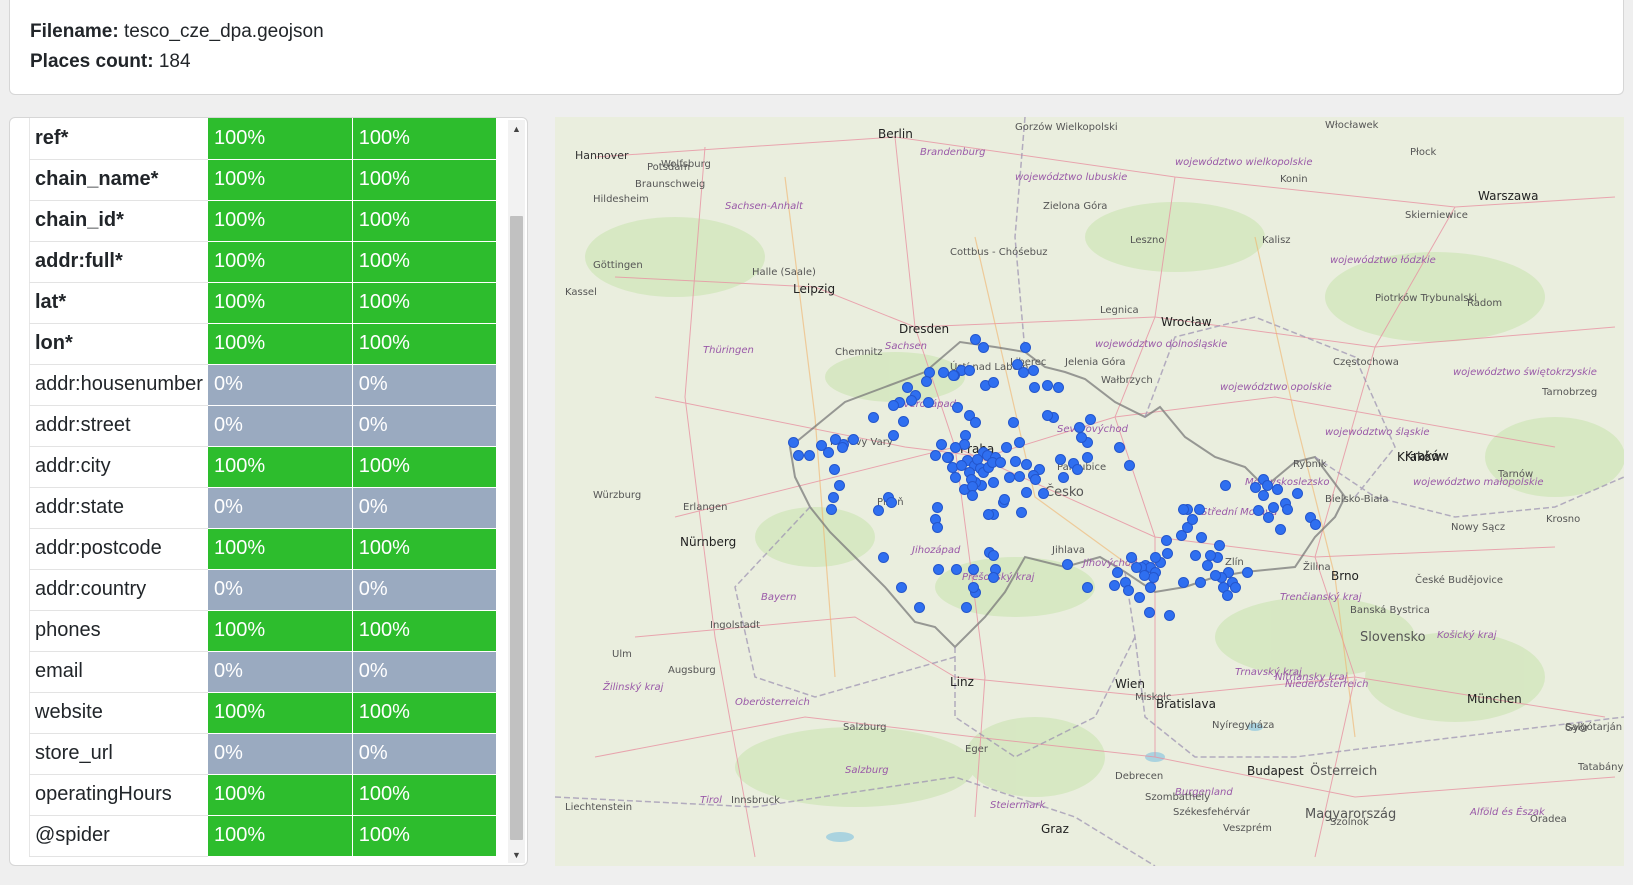 This screenshot has height=885, width=1633. What do you see at coordinates (516, 128) in the screenshot?
I see `scroll-up-icon: ▲` at bounding box center [516, 128].